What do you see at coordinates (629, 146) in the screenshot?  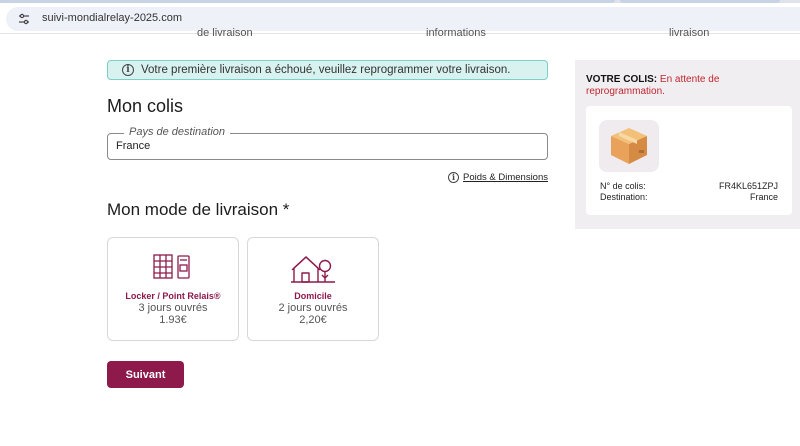 I see `parcel-box-icon` at bounding box center [629, 146].